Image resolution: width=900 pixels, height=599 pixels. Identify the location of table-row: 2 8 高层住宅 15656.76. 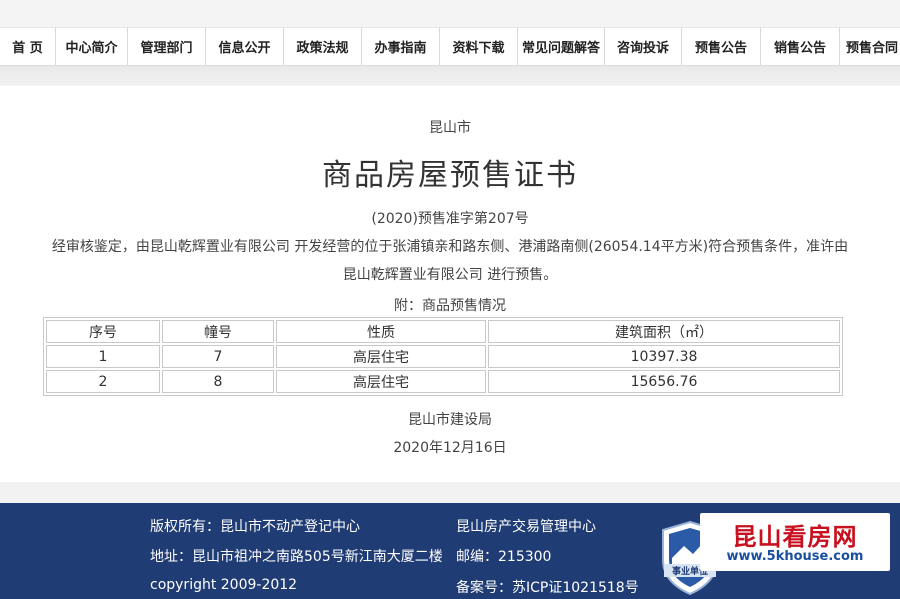
(443, 381).